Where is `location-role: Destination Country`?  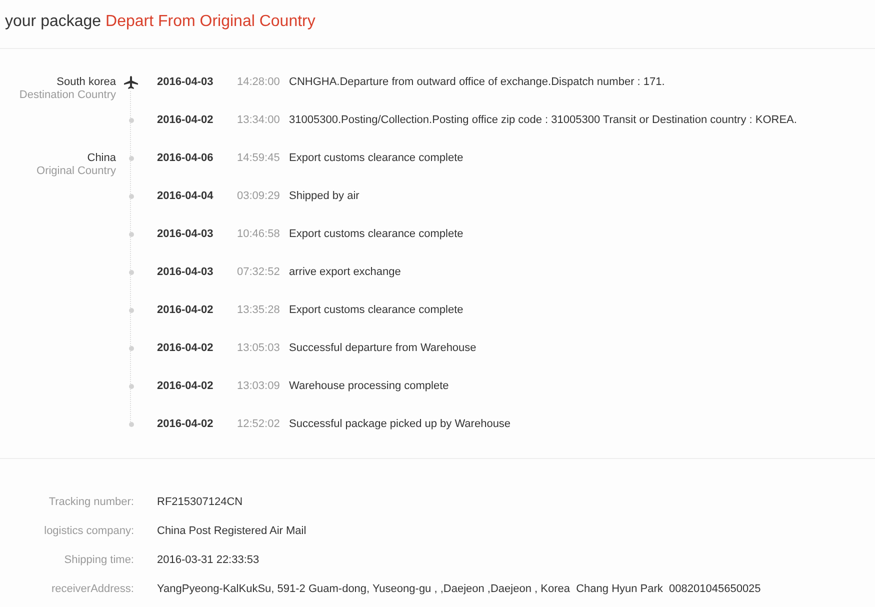 location-role: Destination Country is located at coordinates (67, 95).